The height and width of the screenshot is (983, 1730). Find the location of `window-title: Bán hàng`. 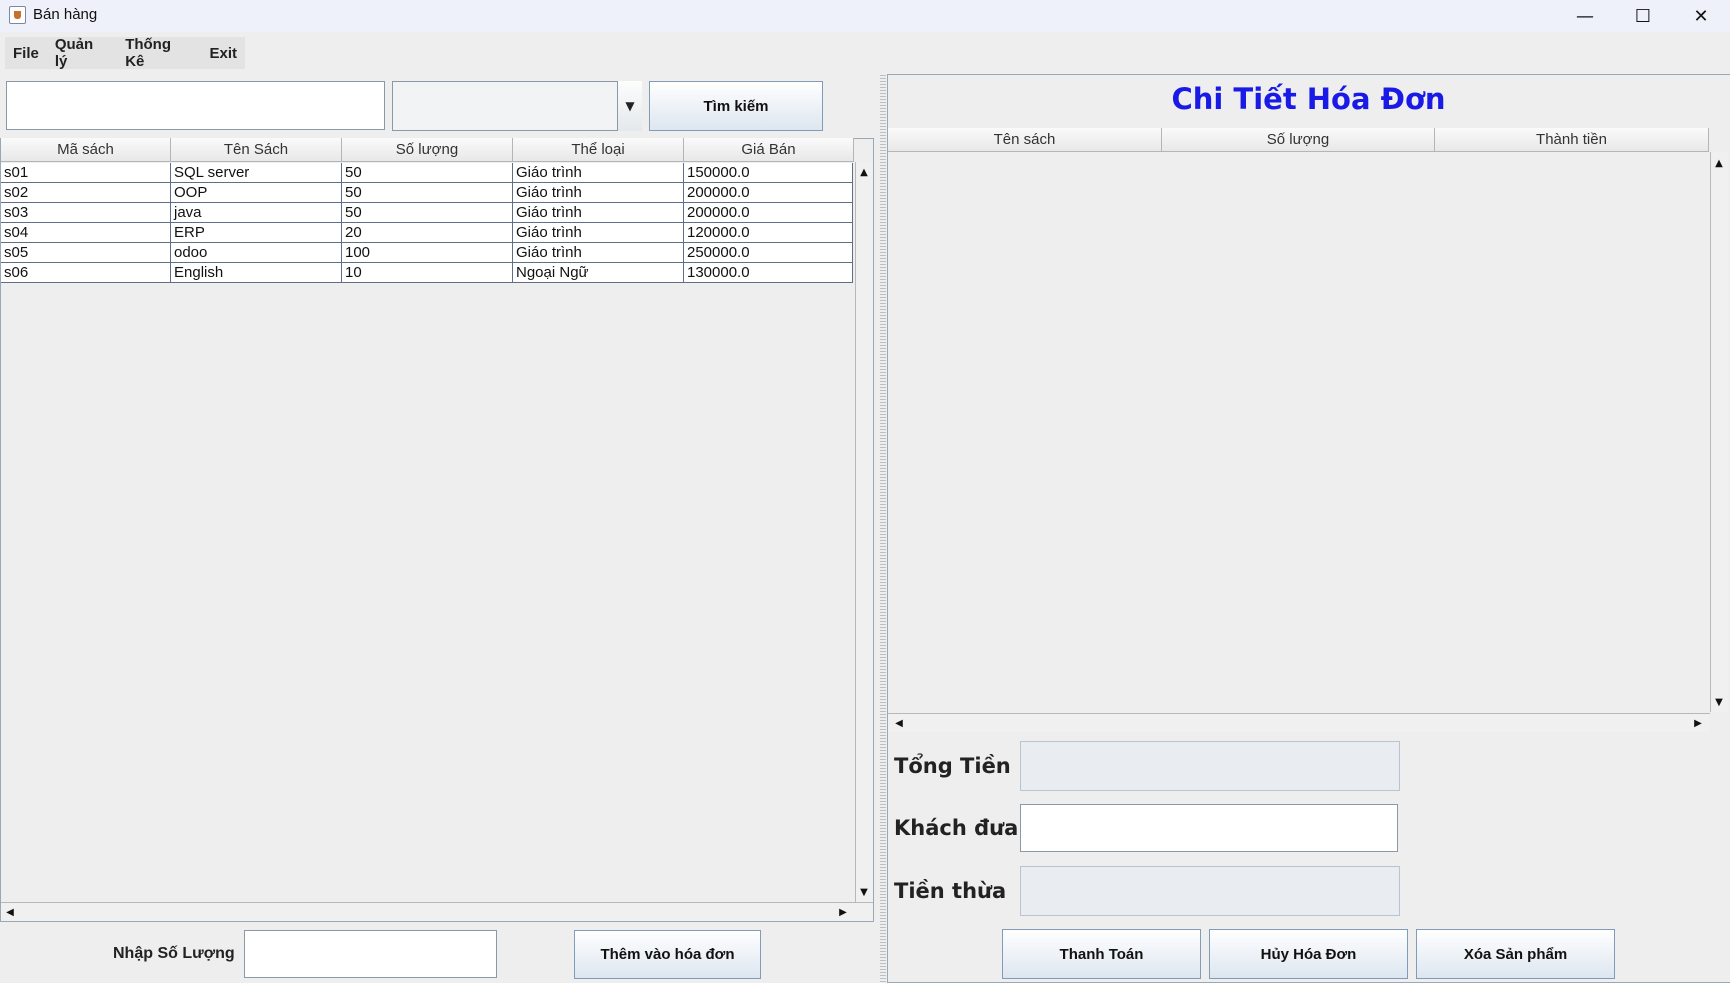

window-title: Bán hàng is located at coordinates (65, 14).